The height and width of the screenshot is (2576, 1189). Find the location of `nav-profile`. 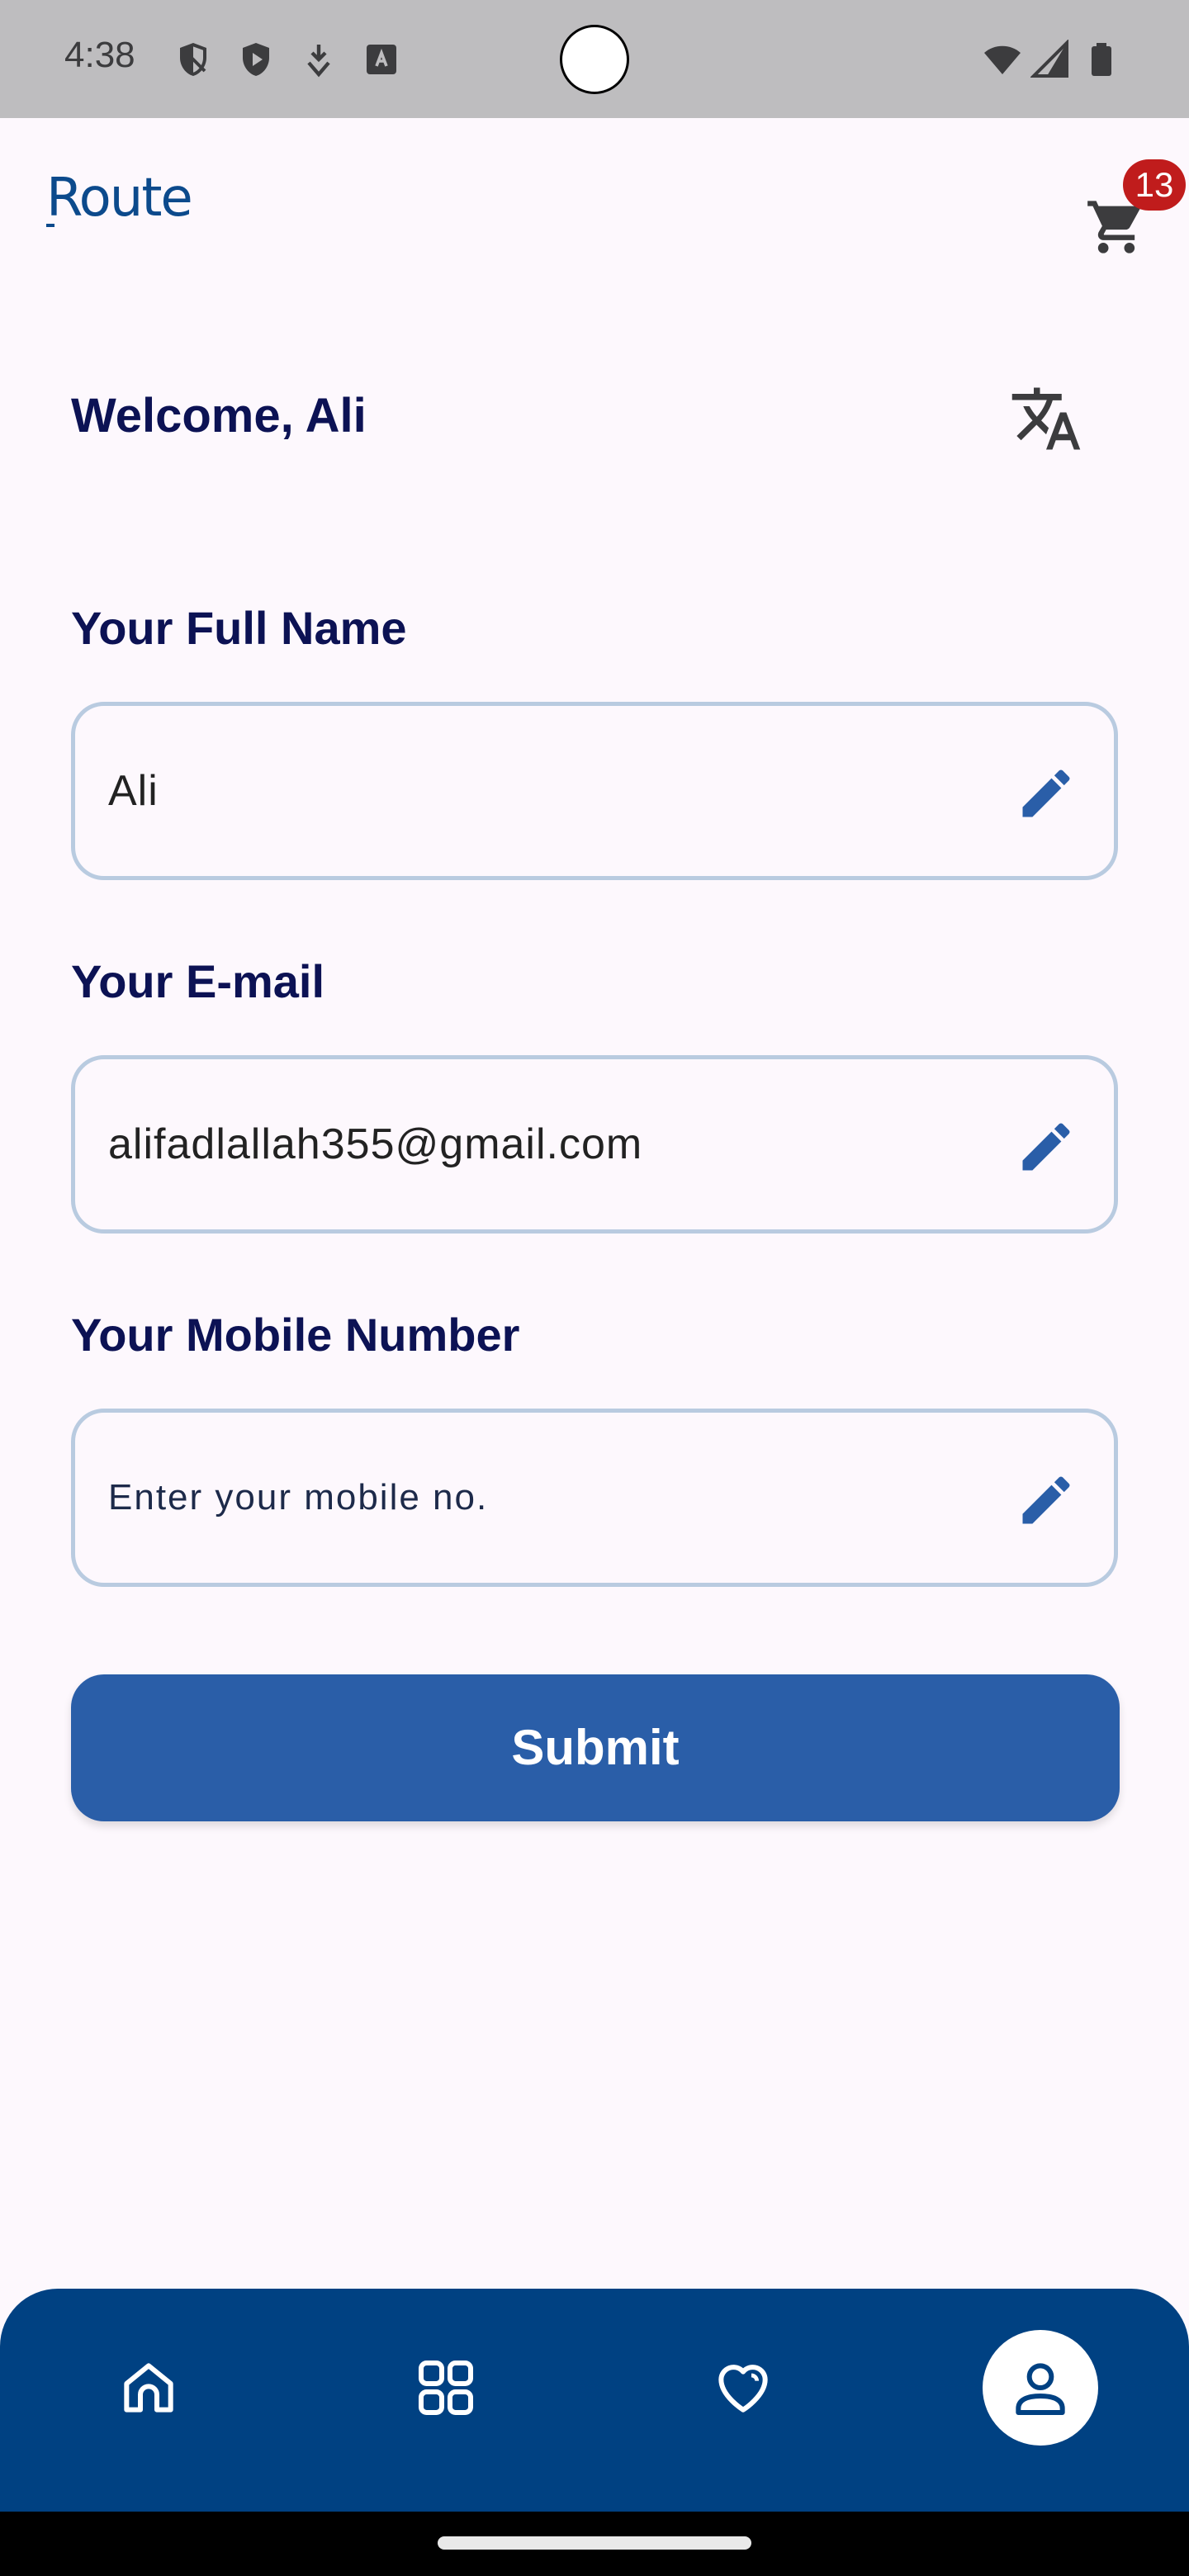

nav-profile is located at coordinates (1040, 2388).